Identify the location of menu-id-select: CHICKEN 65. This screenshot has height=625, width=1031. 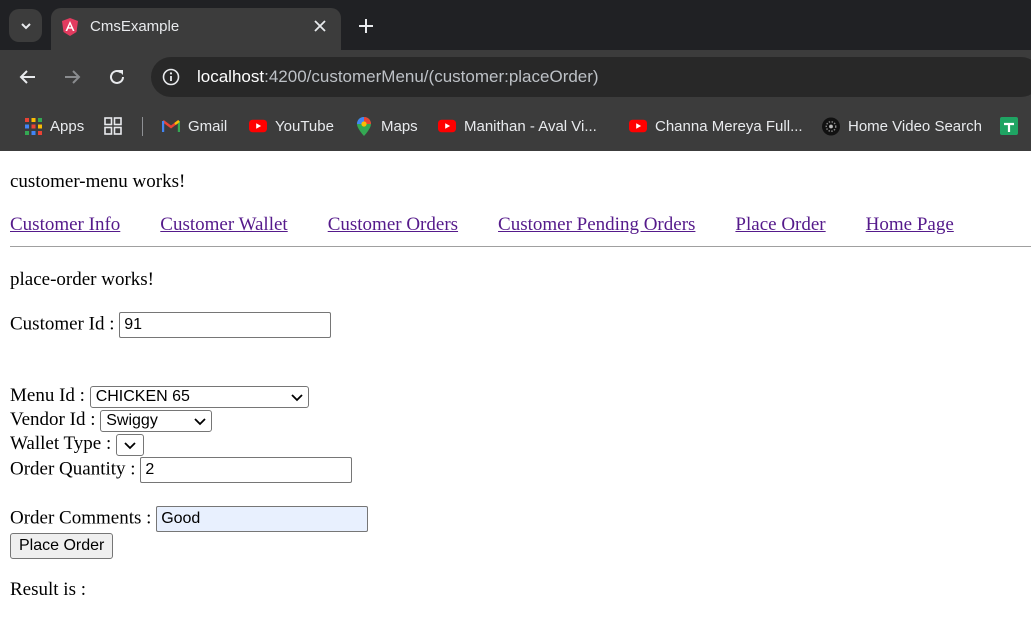
(199, 396).